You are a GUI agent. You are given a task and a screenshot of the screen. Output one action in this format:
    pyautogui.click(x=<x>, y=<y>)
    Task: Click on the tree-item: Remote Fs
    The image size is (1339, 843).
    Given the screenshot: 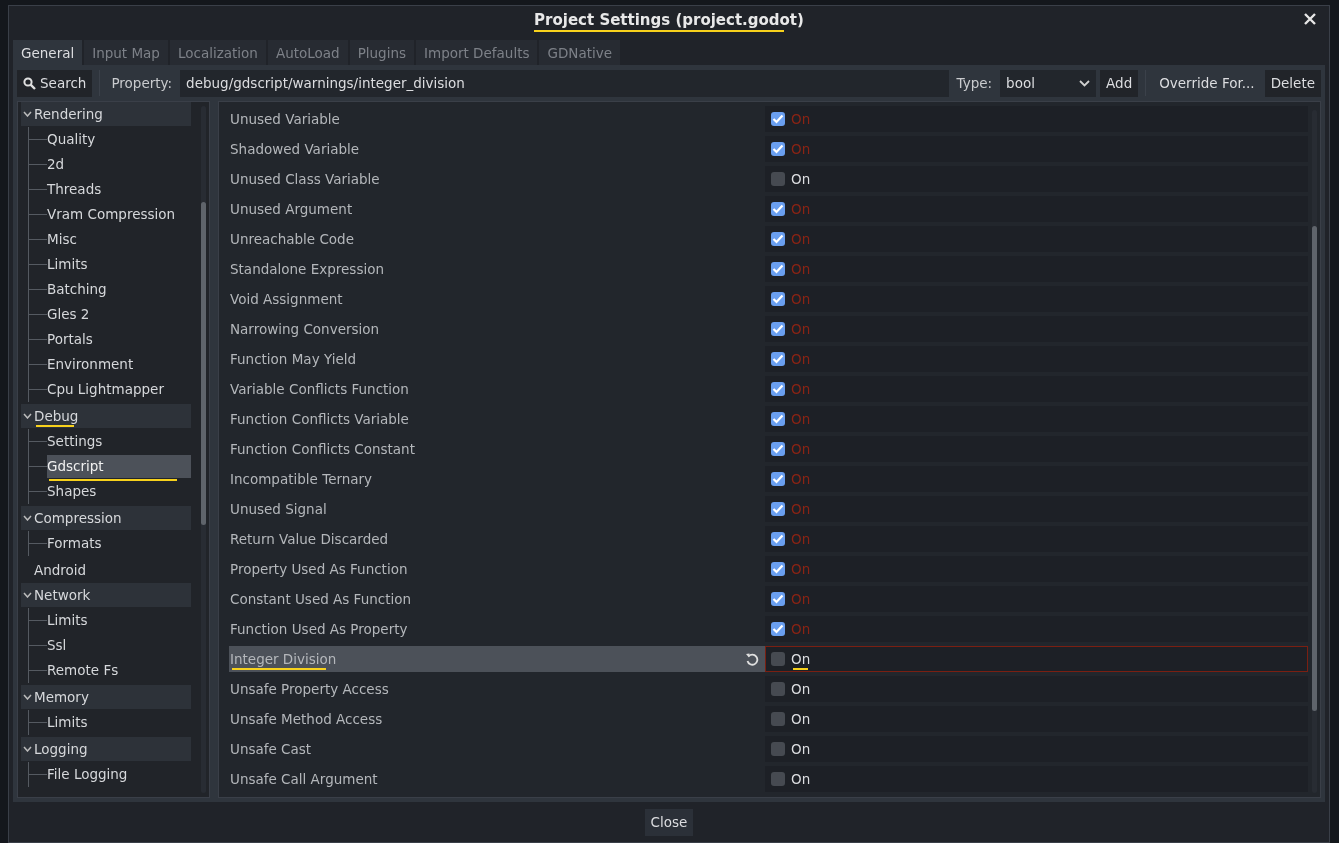 What is the action you would take?
    pyautogui.click(x=119, y=670)
    